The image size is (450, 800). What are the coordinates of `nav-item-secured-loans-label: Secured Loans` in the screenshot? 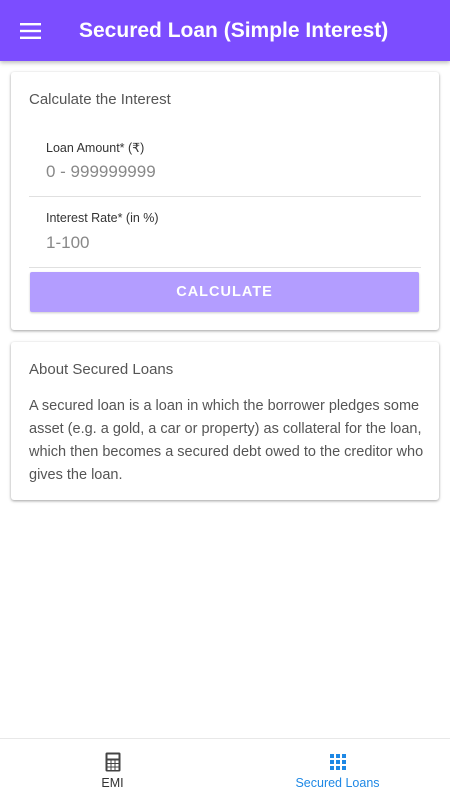 It's located at (337, 783).